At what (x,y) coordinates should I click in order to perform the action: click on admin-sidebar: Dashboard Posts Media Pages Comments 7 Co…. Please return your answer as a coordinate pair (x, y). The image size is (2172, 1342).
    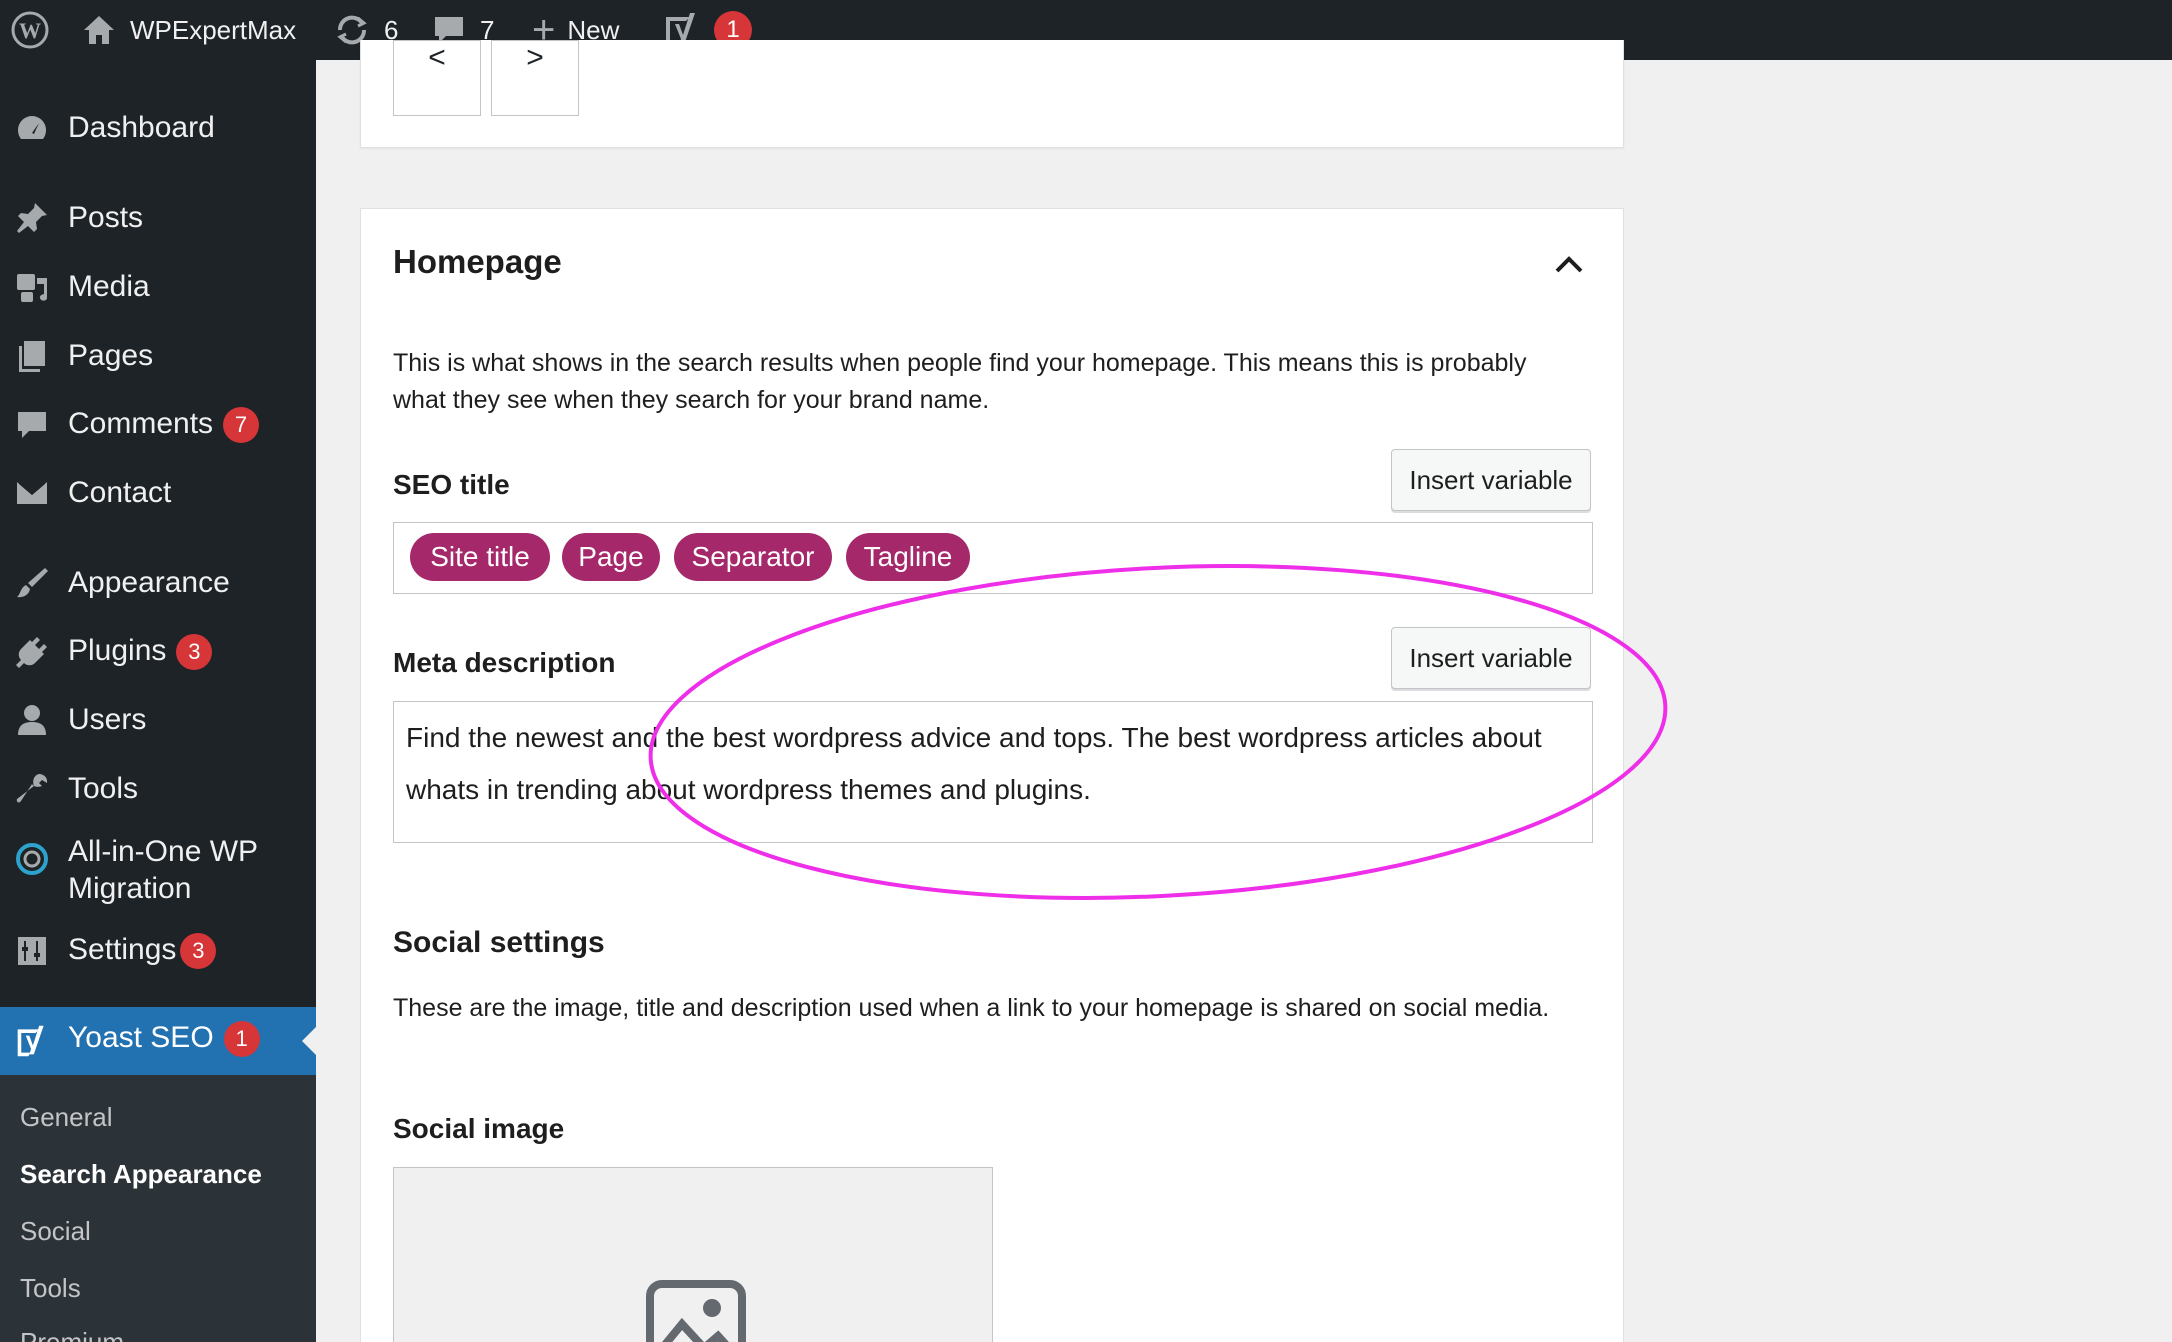
    Looking at the image, I should click on (158, 701).